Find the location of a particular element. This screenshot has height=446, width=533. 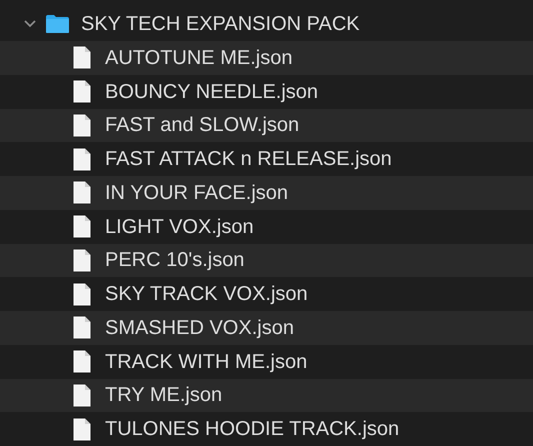

folder-name: SKY TECH EXPANSION PACK is located at coordinates (220, 24).